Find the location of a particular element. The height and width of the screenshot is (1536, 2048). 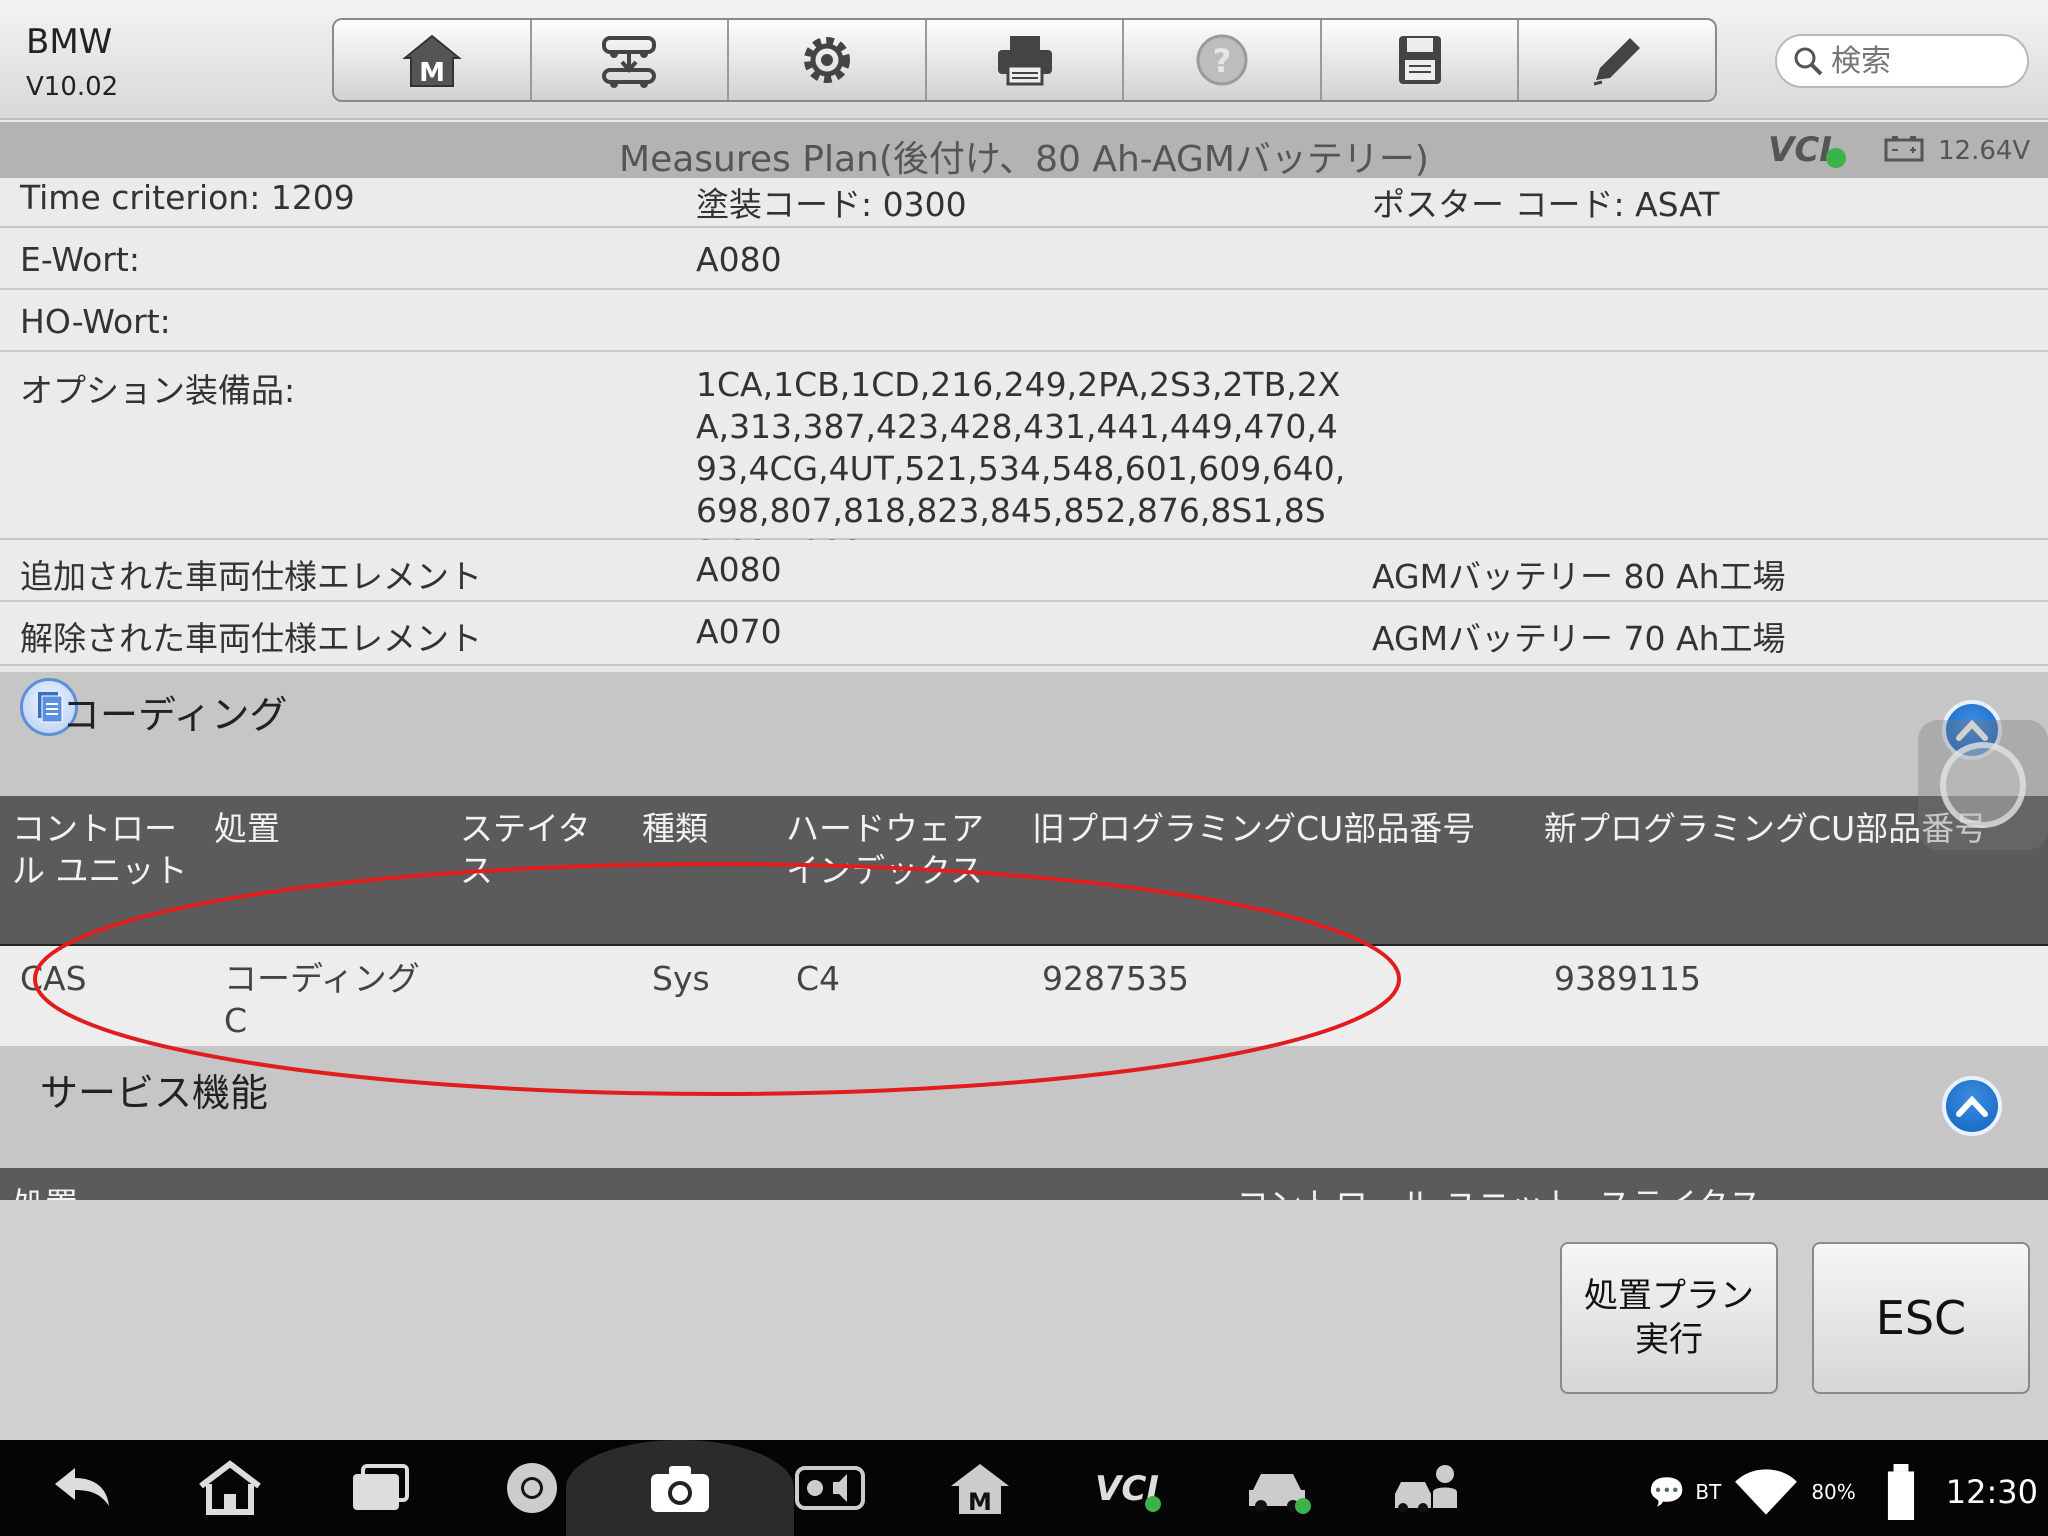

help-button: ? is located at coordinates (1223, 60).